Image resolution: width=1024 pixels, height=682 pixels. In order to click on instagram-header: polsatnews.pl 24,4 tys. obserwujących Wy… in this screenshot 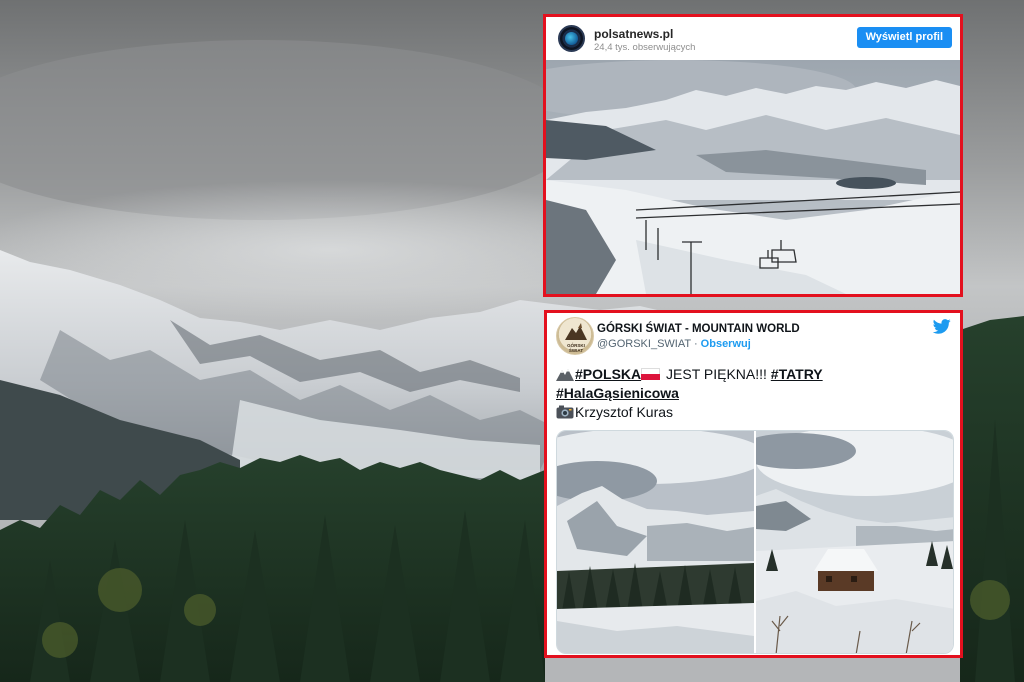, I will do `click(753, 38)`.